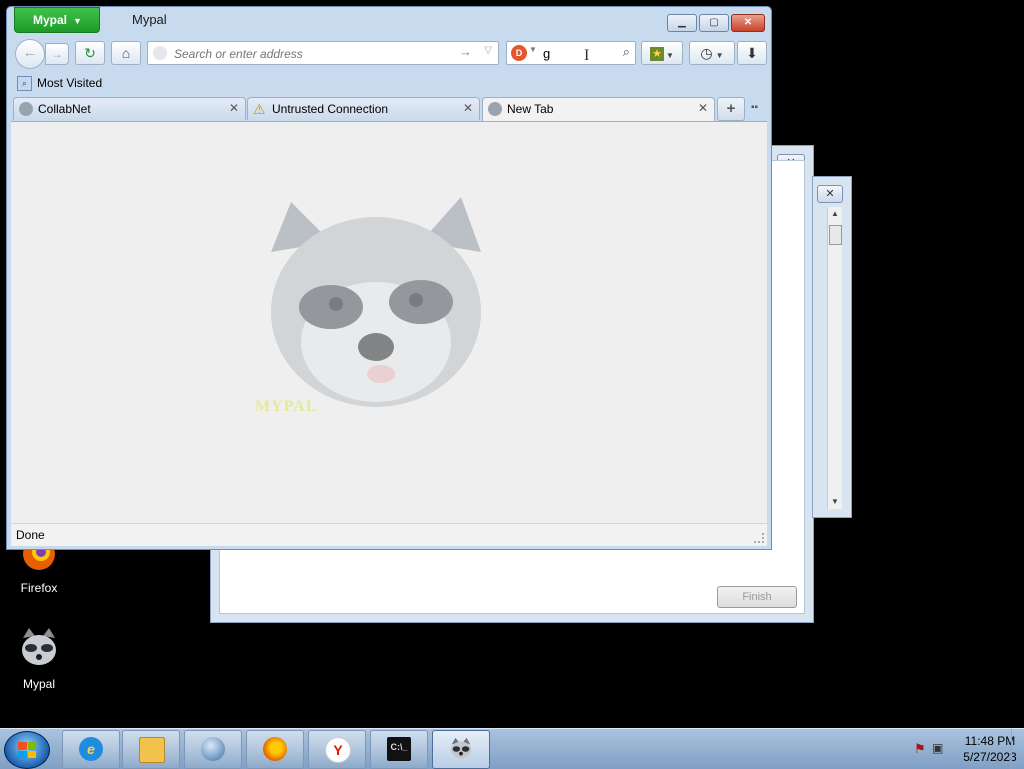 The width and height of the screenshot is (1024, 769). I want to click on address-bar: → ▽, so click(323, 53).